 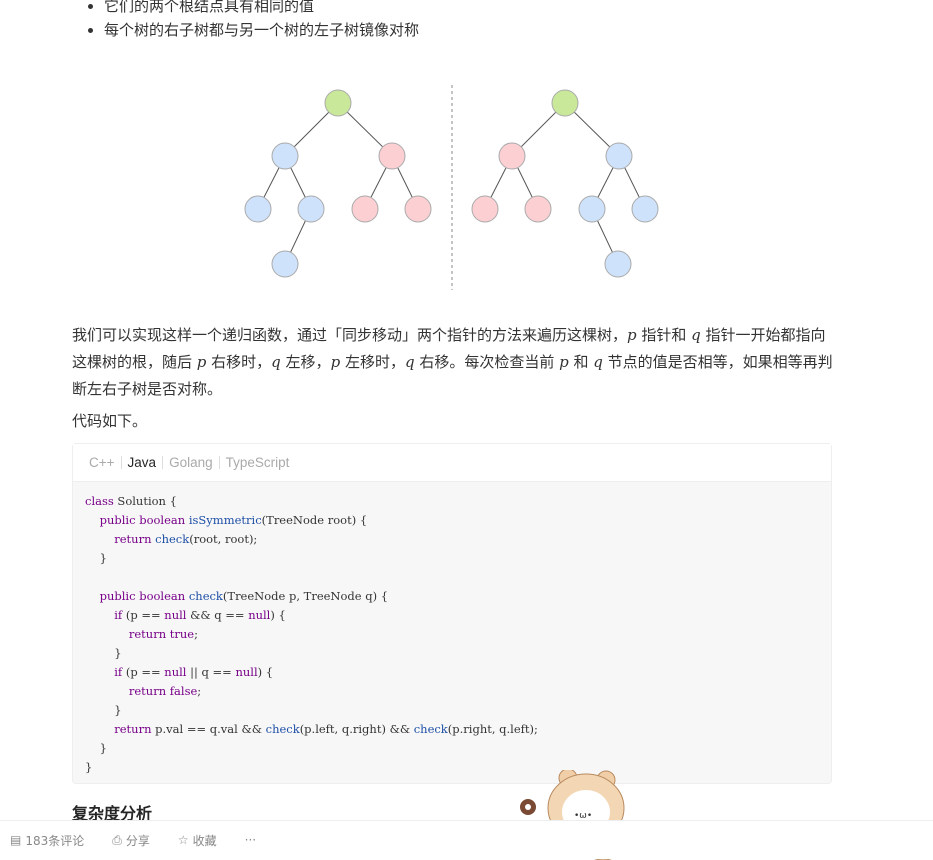 I want to click on comment-icon: ▤, so click(x=16, y=840).